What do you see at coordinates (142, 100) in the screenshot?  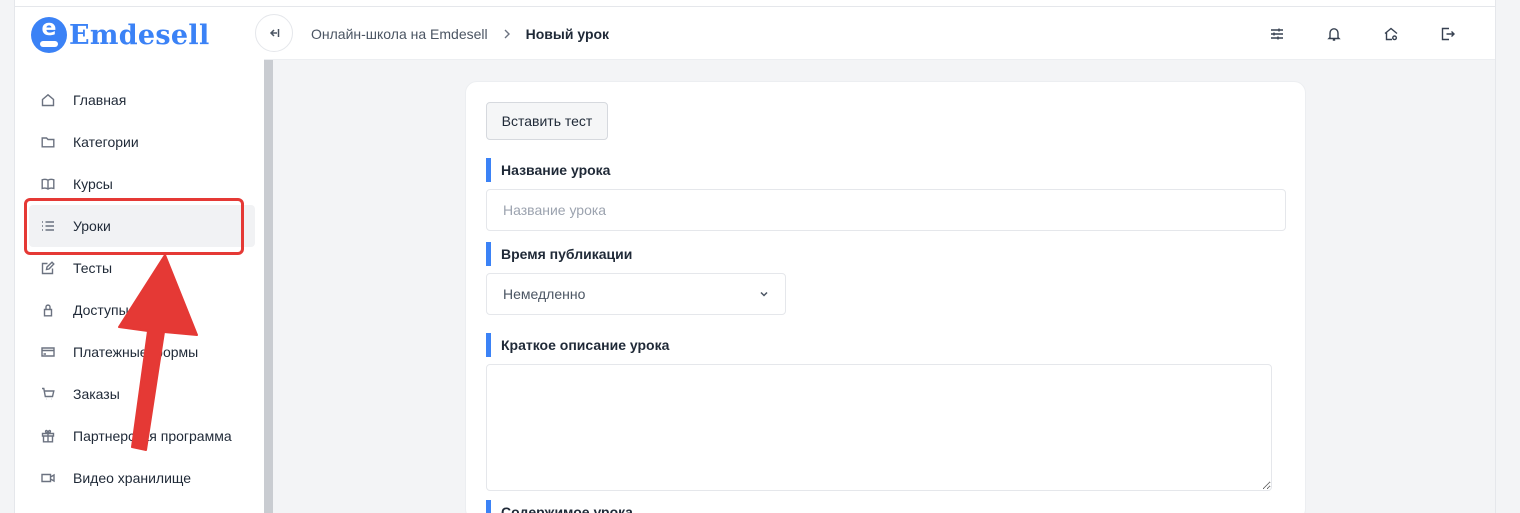 I see `sidebar-item-home: Главная` at bounding box center [142, 100].